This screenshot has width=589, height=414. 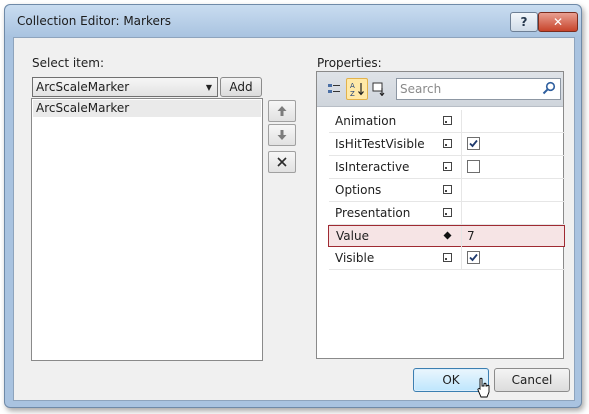 I want to click on move-down-button, so click(x=282, y=135).